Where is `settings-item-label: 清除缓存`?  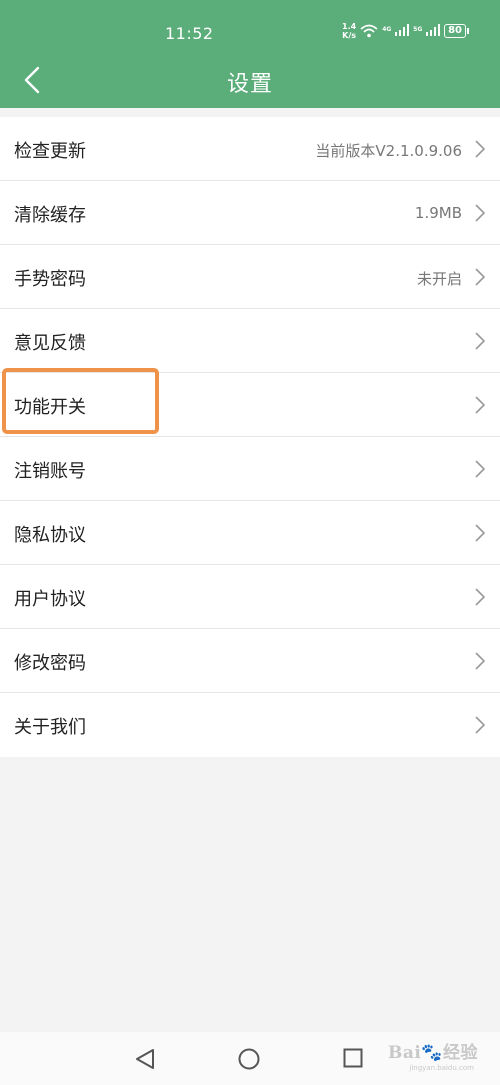
settings-item-label: 清除缓存 is located at coordinates (50, 215).